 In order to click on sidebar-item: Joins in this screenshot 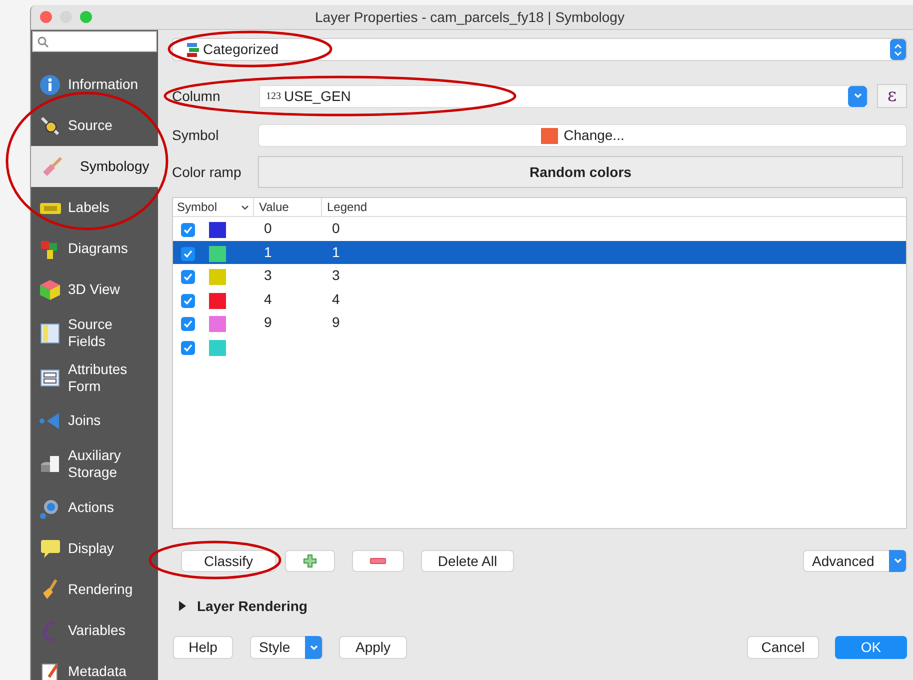, I will do `click(94, 420)`.